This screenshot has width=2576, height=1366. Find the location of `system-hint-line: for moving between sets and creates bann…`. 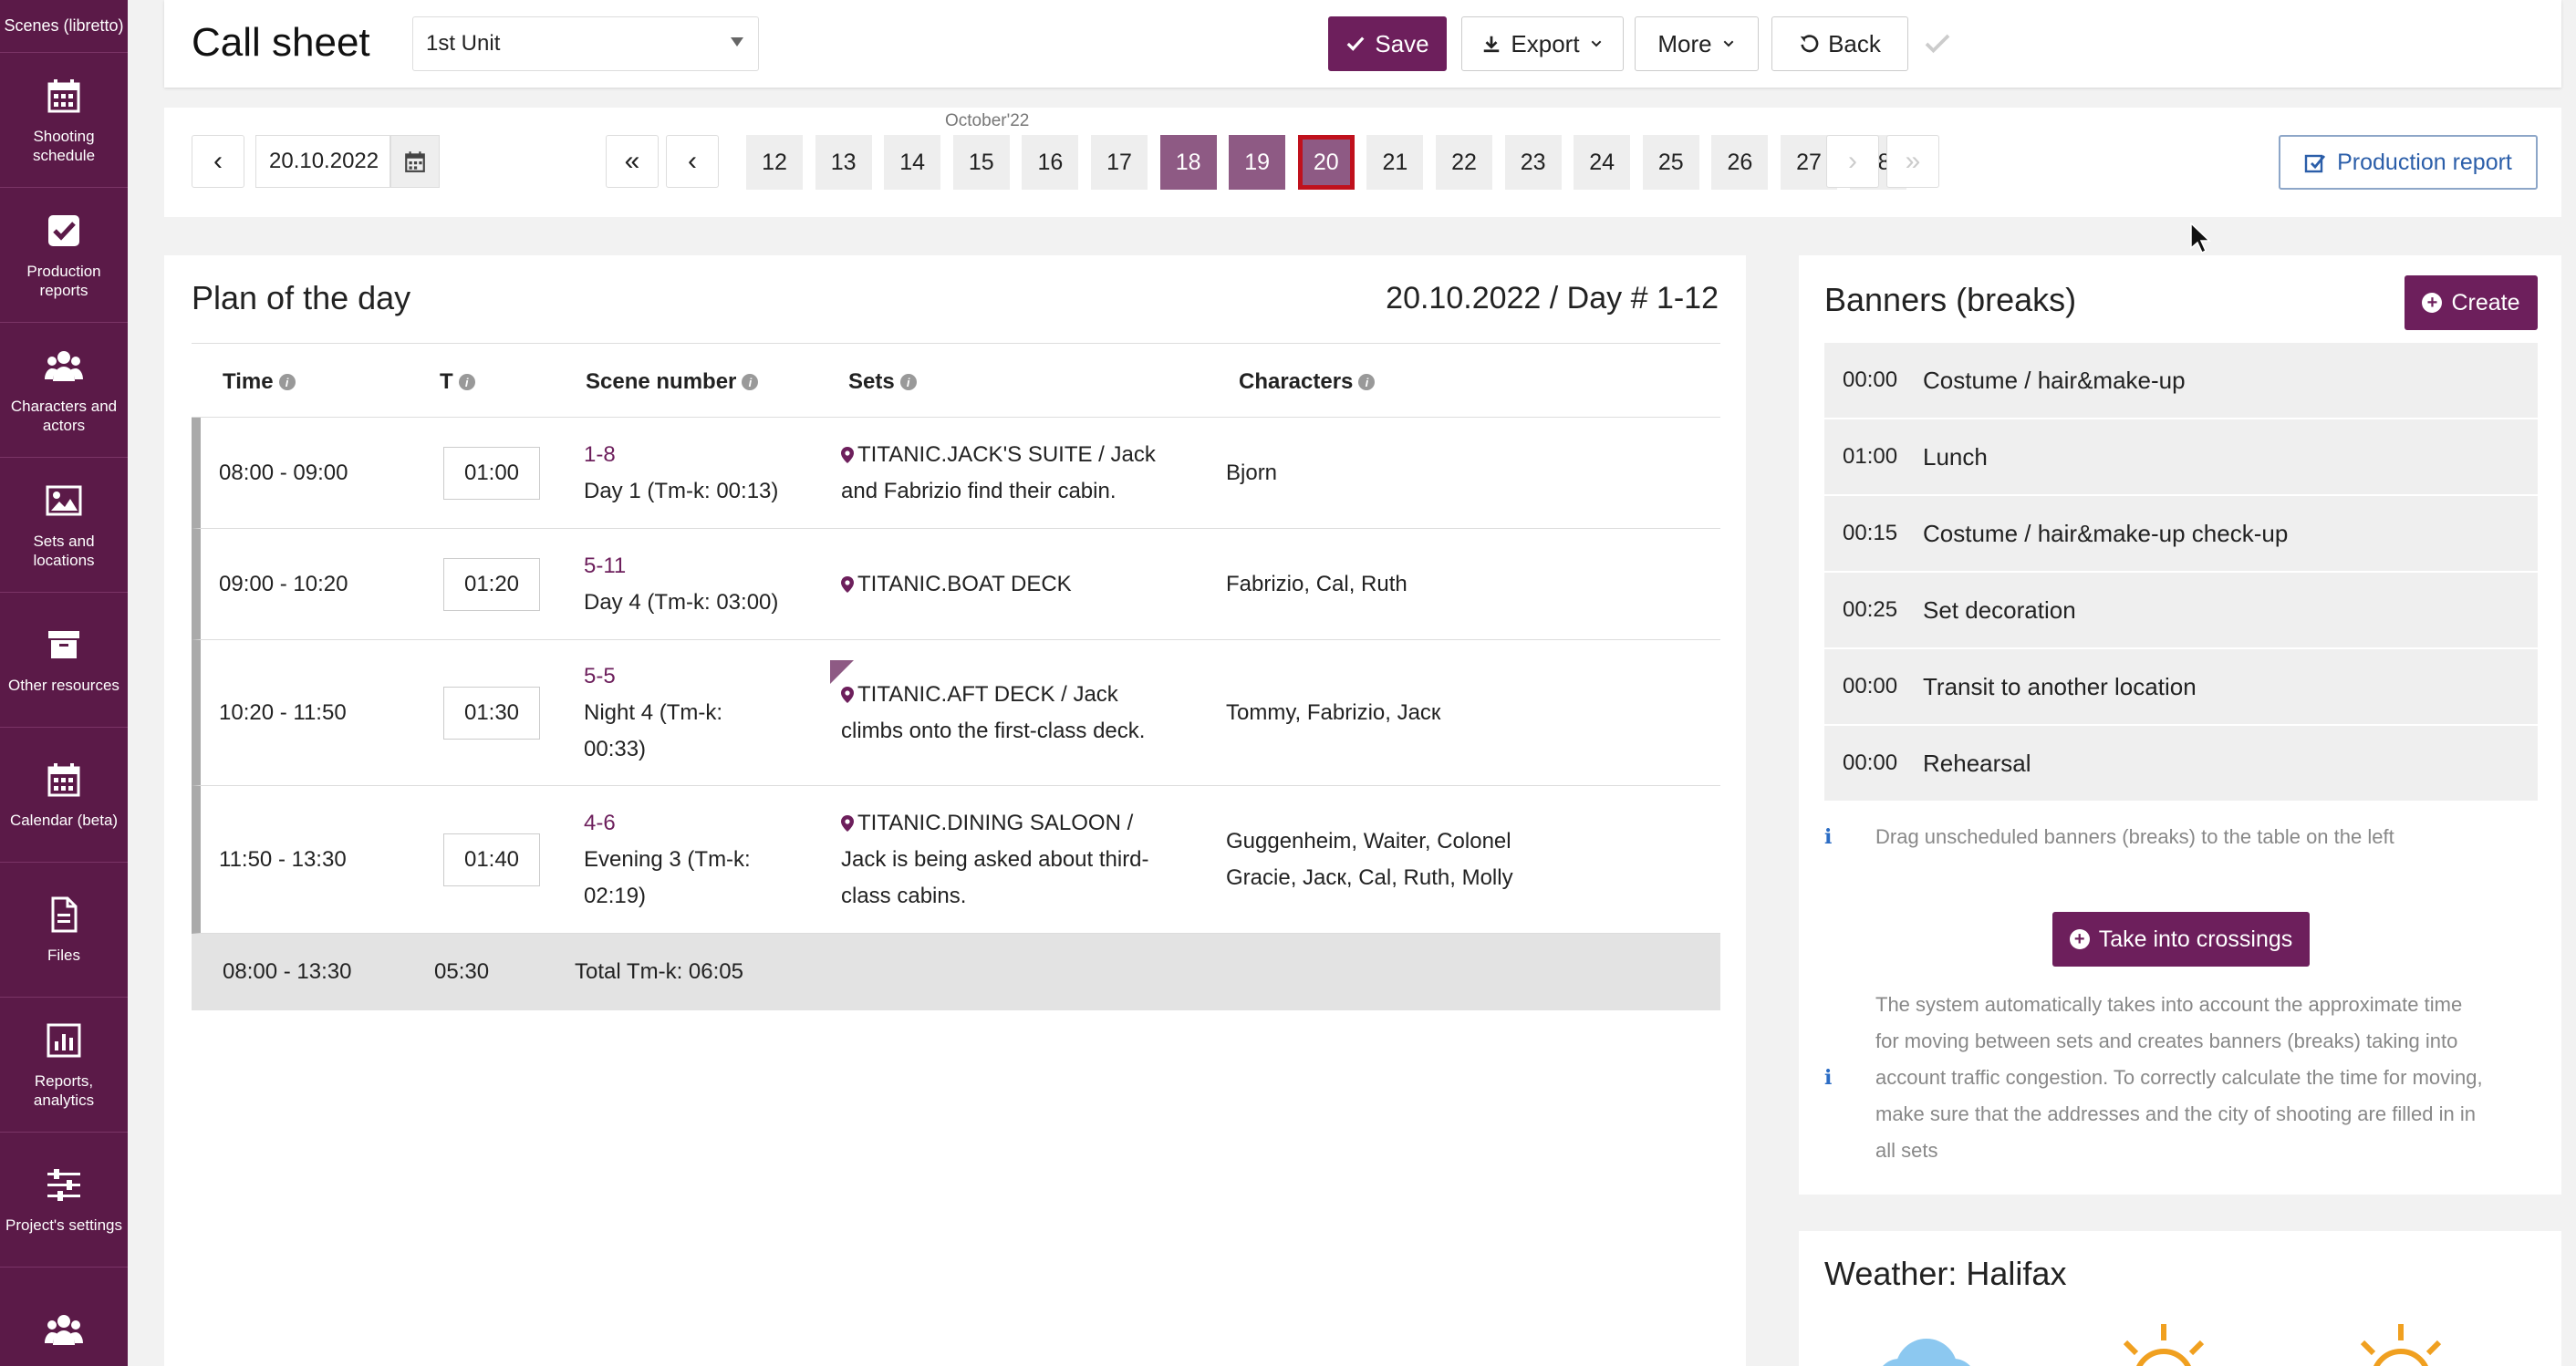

system-hint-line: for moving between sets and creates bann… is located at coordinates (2166, 1041).